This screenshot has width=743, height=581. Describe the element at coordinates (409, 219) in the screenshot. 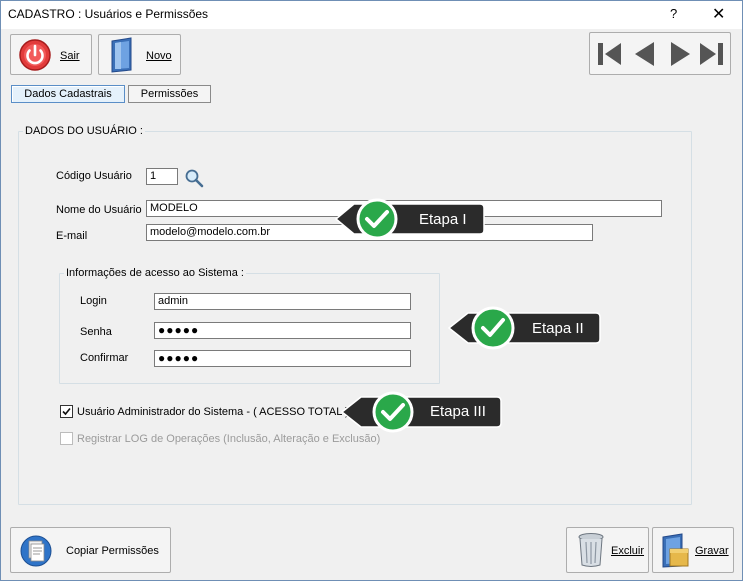

I see `etapa-1-callout: Etapa I` at that location.